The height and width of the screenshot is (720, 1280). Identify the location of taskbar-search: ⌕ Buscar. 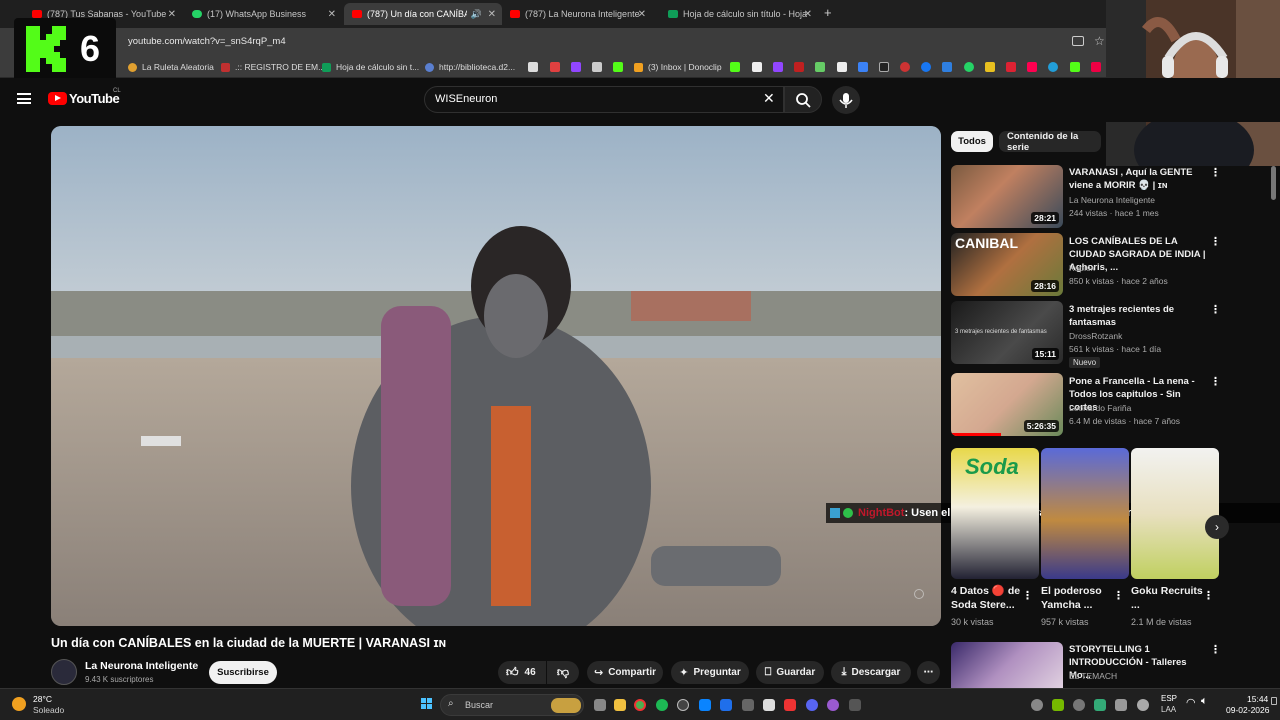
(512, 705).